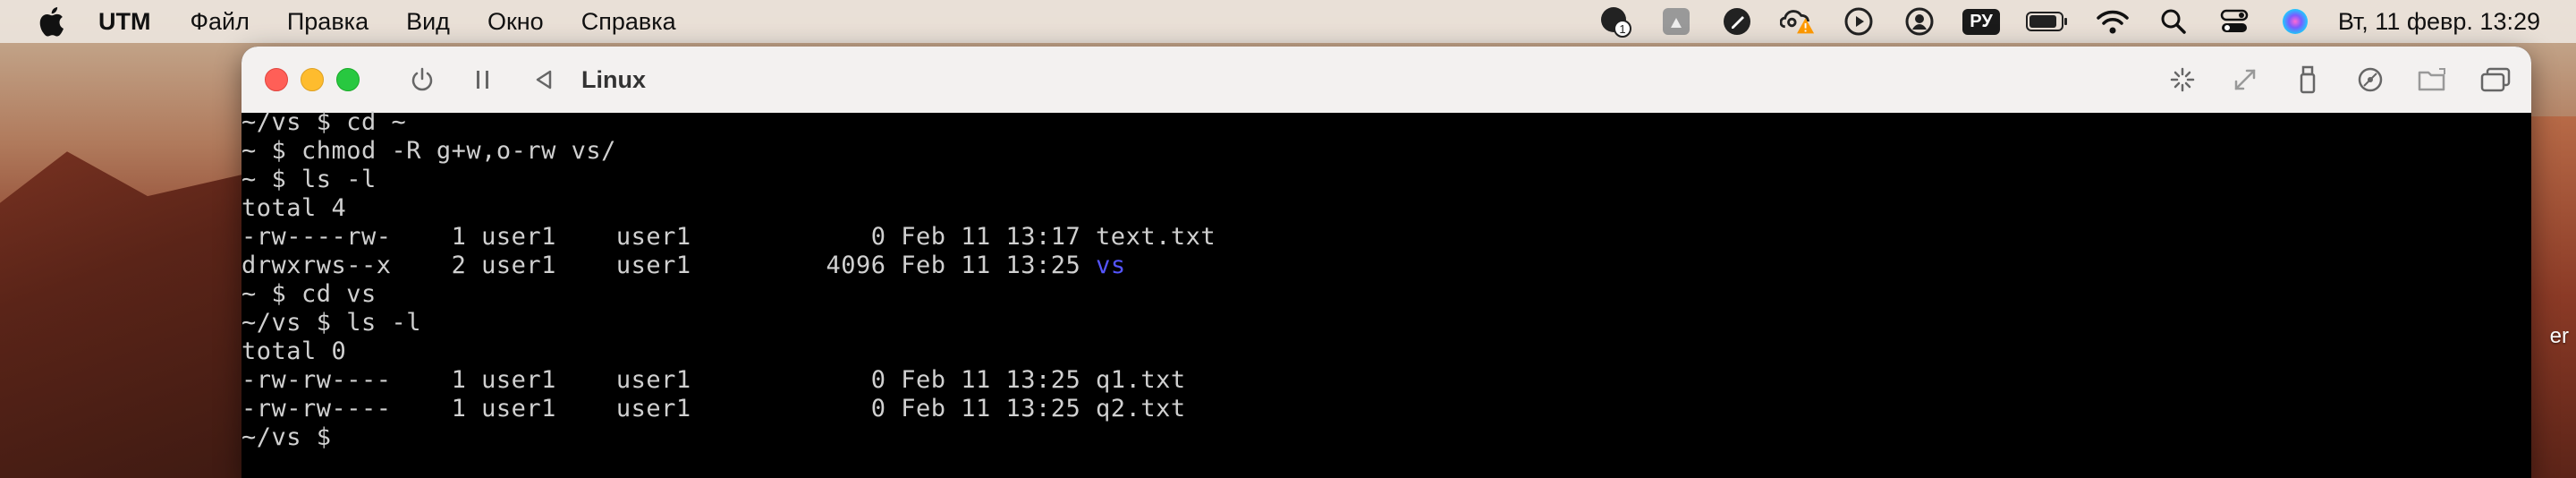 Image resolution: width=2576 pixels, height=478 pixels. Describe the element at coordinates (428, 22) in the screenshot. I see `menu-view: Вид` at that location.